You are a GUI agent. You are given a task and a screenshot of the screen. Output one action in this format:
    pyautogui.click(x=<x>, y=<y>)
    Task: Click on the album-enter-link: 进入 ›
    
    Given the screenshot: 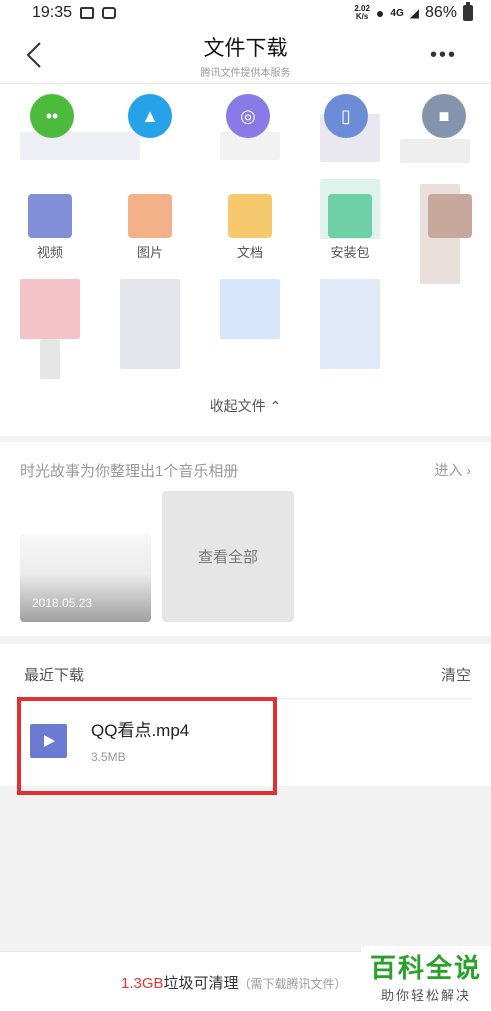 What is the action you would take?
    pyautogui.click(x=452, y=470)
    